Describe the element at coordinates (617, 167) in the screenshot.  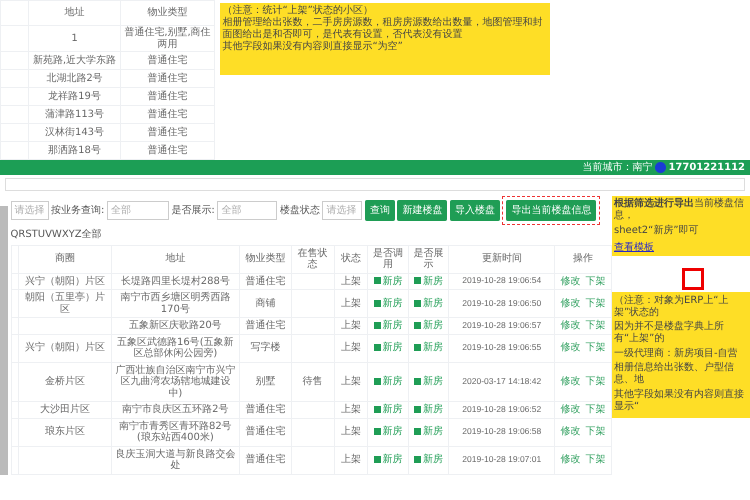
I see `city-label: 当前城市：南宁` at that location.